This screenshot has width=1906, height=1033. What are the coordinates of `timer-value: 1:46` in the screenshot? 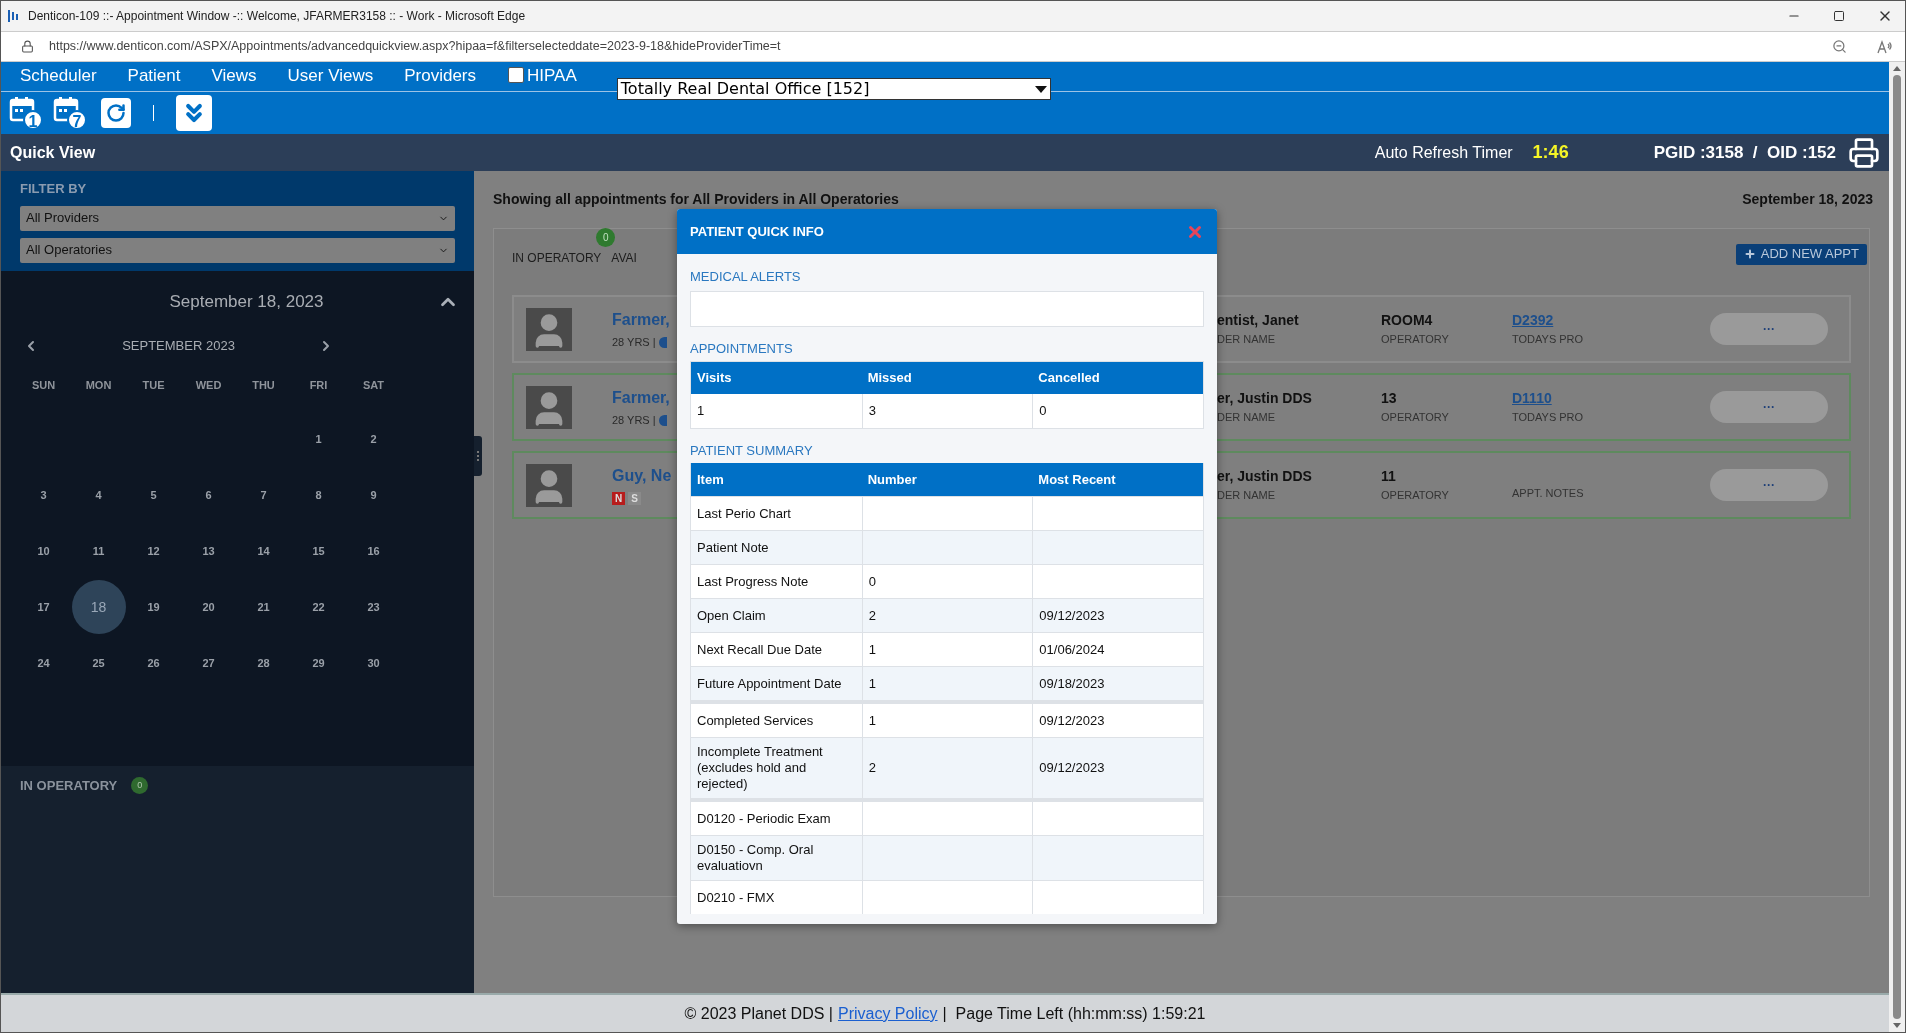 It's located at (1550, 152).